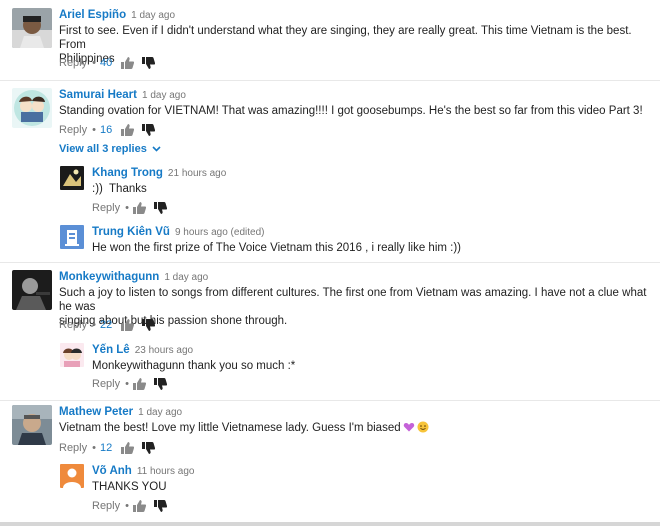  I want to click on comment-header: Mathew Peter 1 day ago, so click(120, 412).